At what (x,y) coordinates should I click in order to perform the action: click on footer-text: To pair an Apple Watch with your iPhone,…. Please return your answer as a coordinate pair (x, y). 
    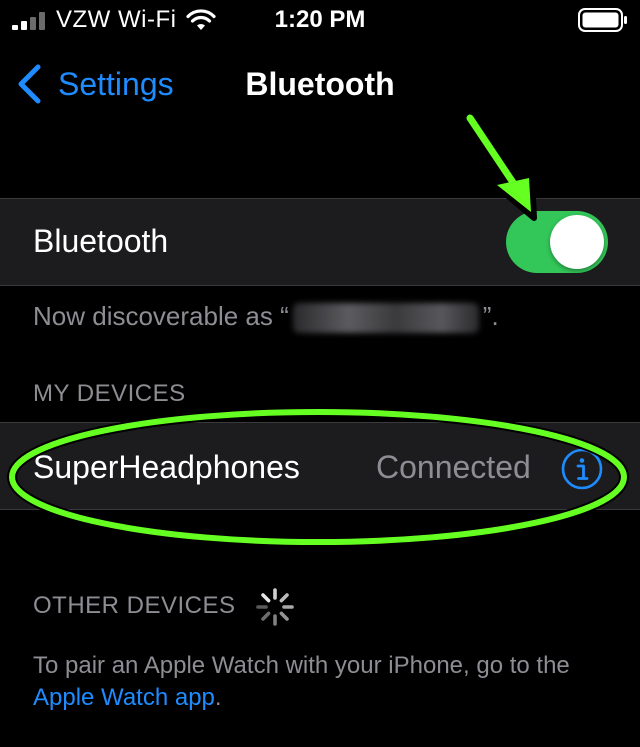
    Looking at the image, I should click on (301, 665).